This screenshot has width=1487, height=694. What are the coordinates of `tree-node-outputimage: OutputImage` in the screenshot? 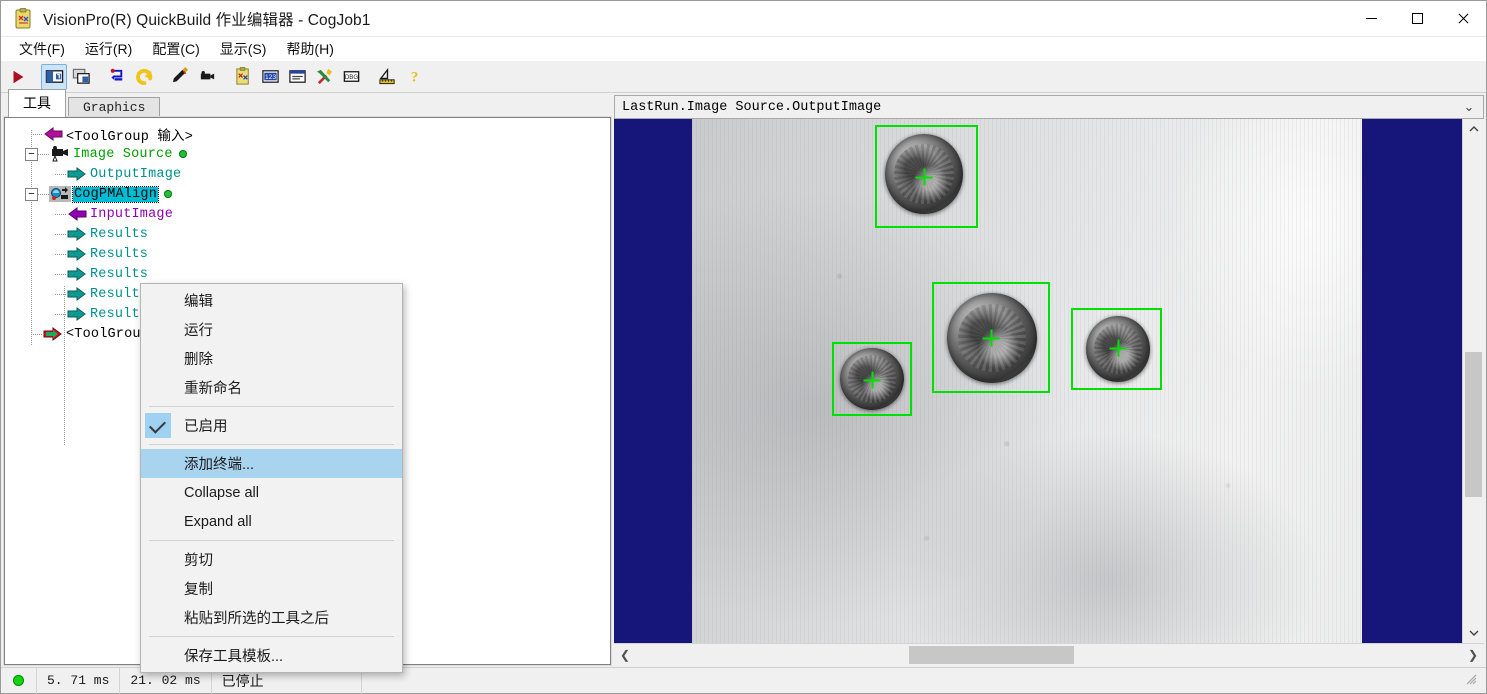 It's located at (307, 174).